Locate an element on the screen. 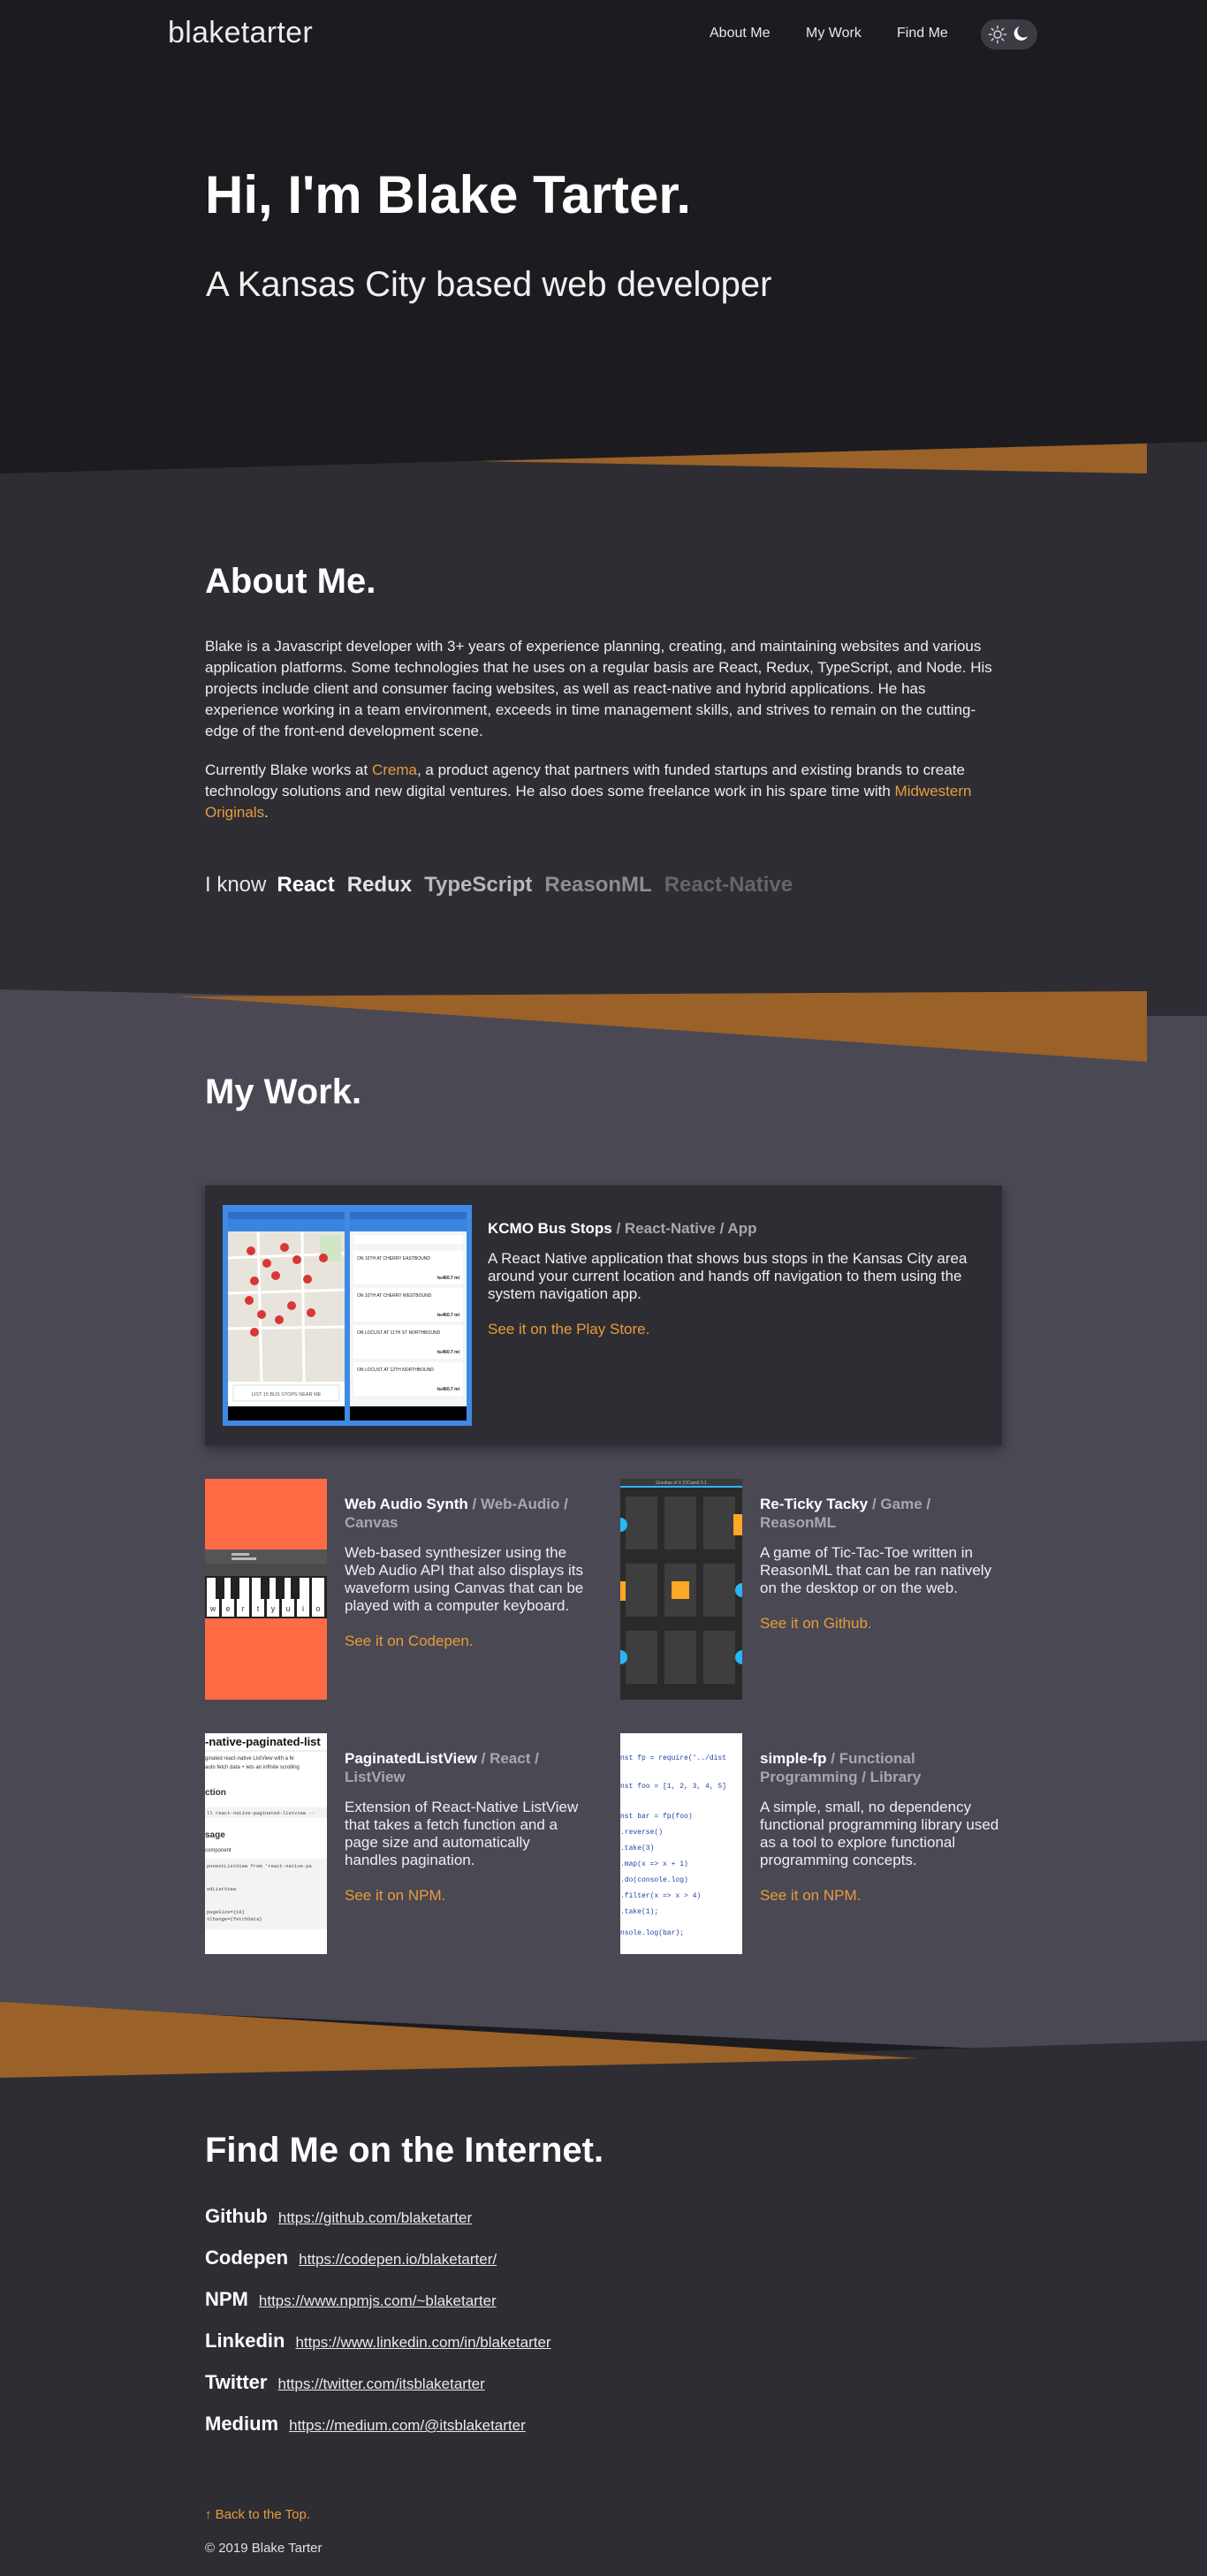 The width and height of the screenshot is (1207, 2576). about-title: About Me. is located at coordinates (290, 581).